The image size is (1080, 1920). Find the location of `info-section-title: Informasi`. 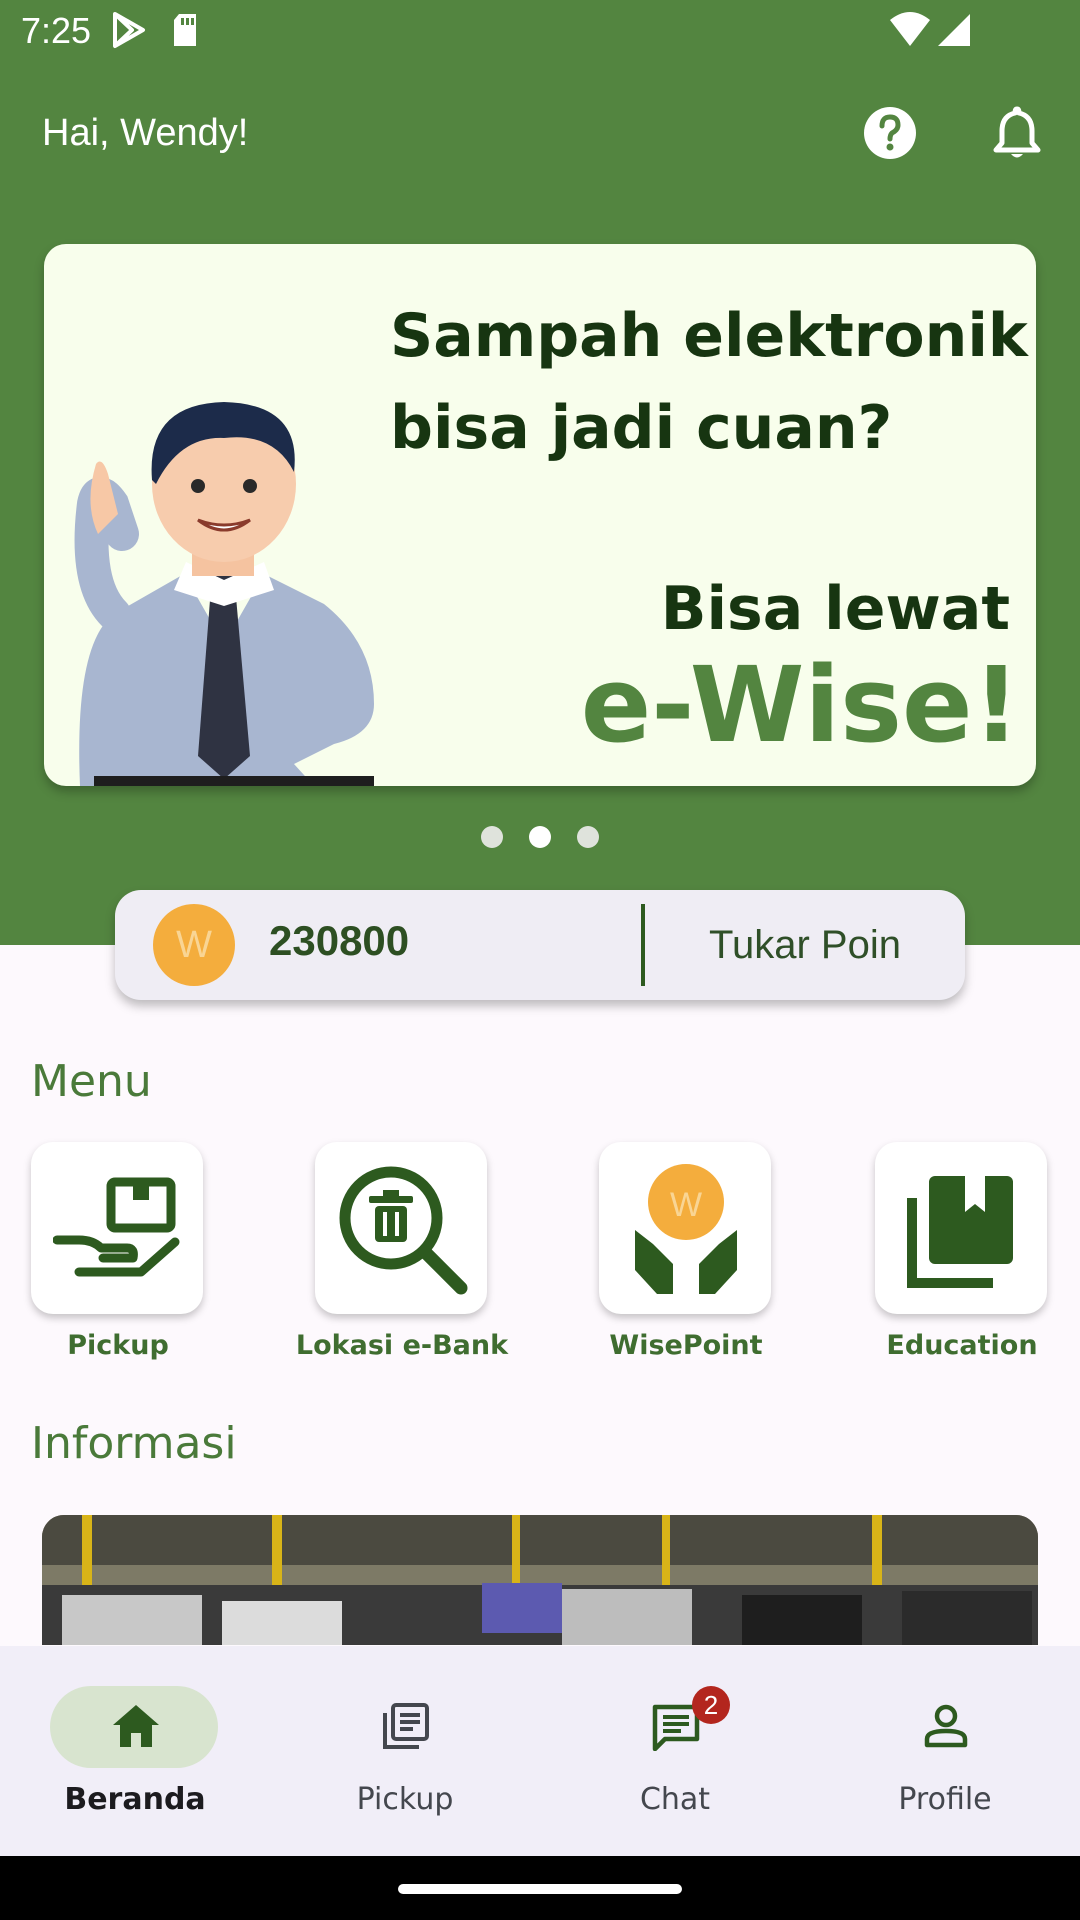

info-section-title: Informasi is located at coordinates (134, 1443).